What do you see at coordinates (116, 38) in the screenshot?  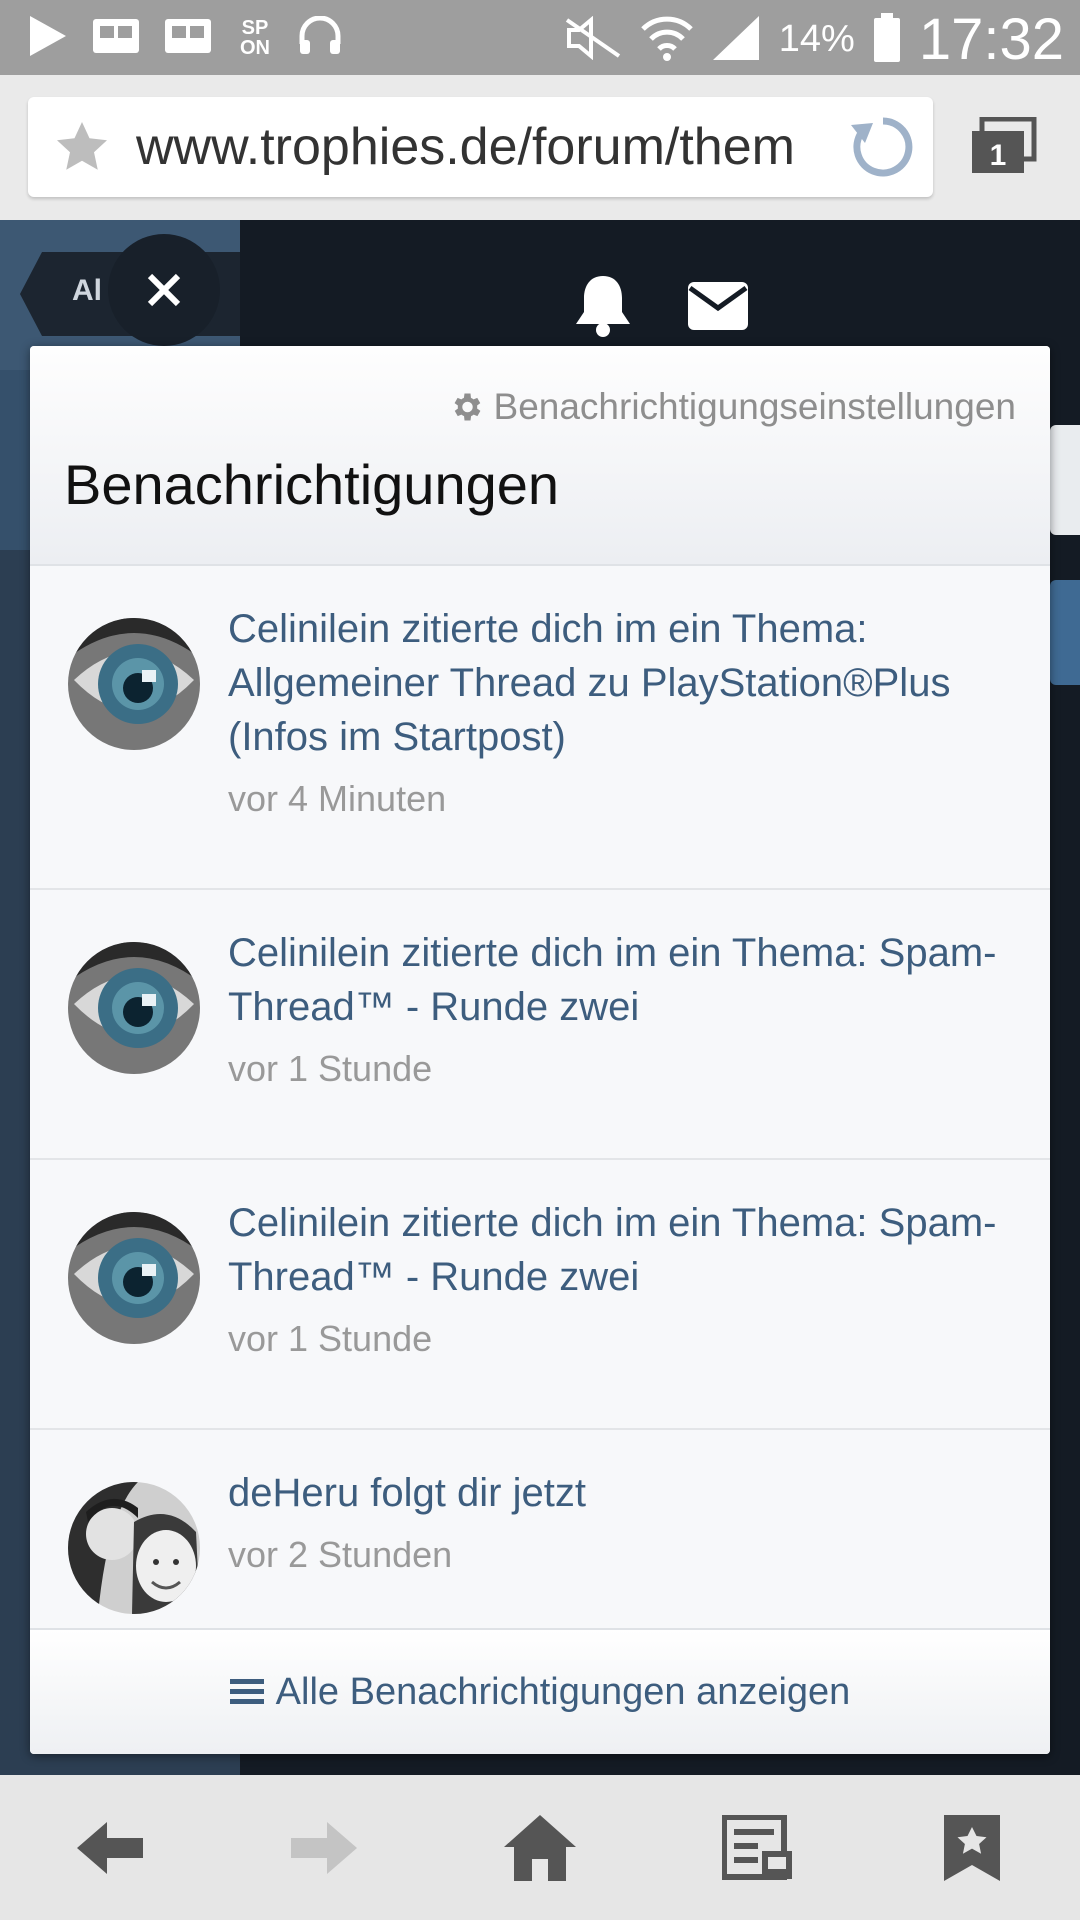 I see `cast-icon` at bounding box center [116, 38].